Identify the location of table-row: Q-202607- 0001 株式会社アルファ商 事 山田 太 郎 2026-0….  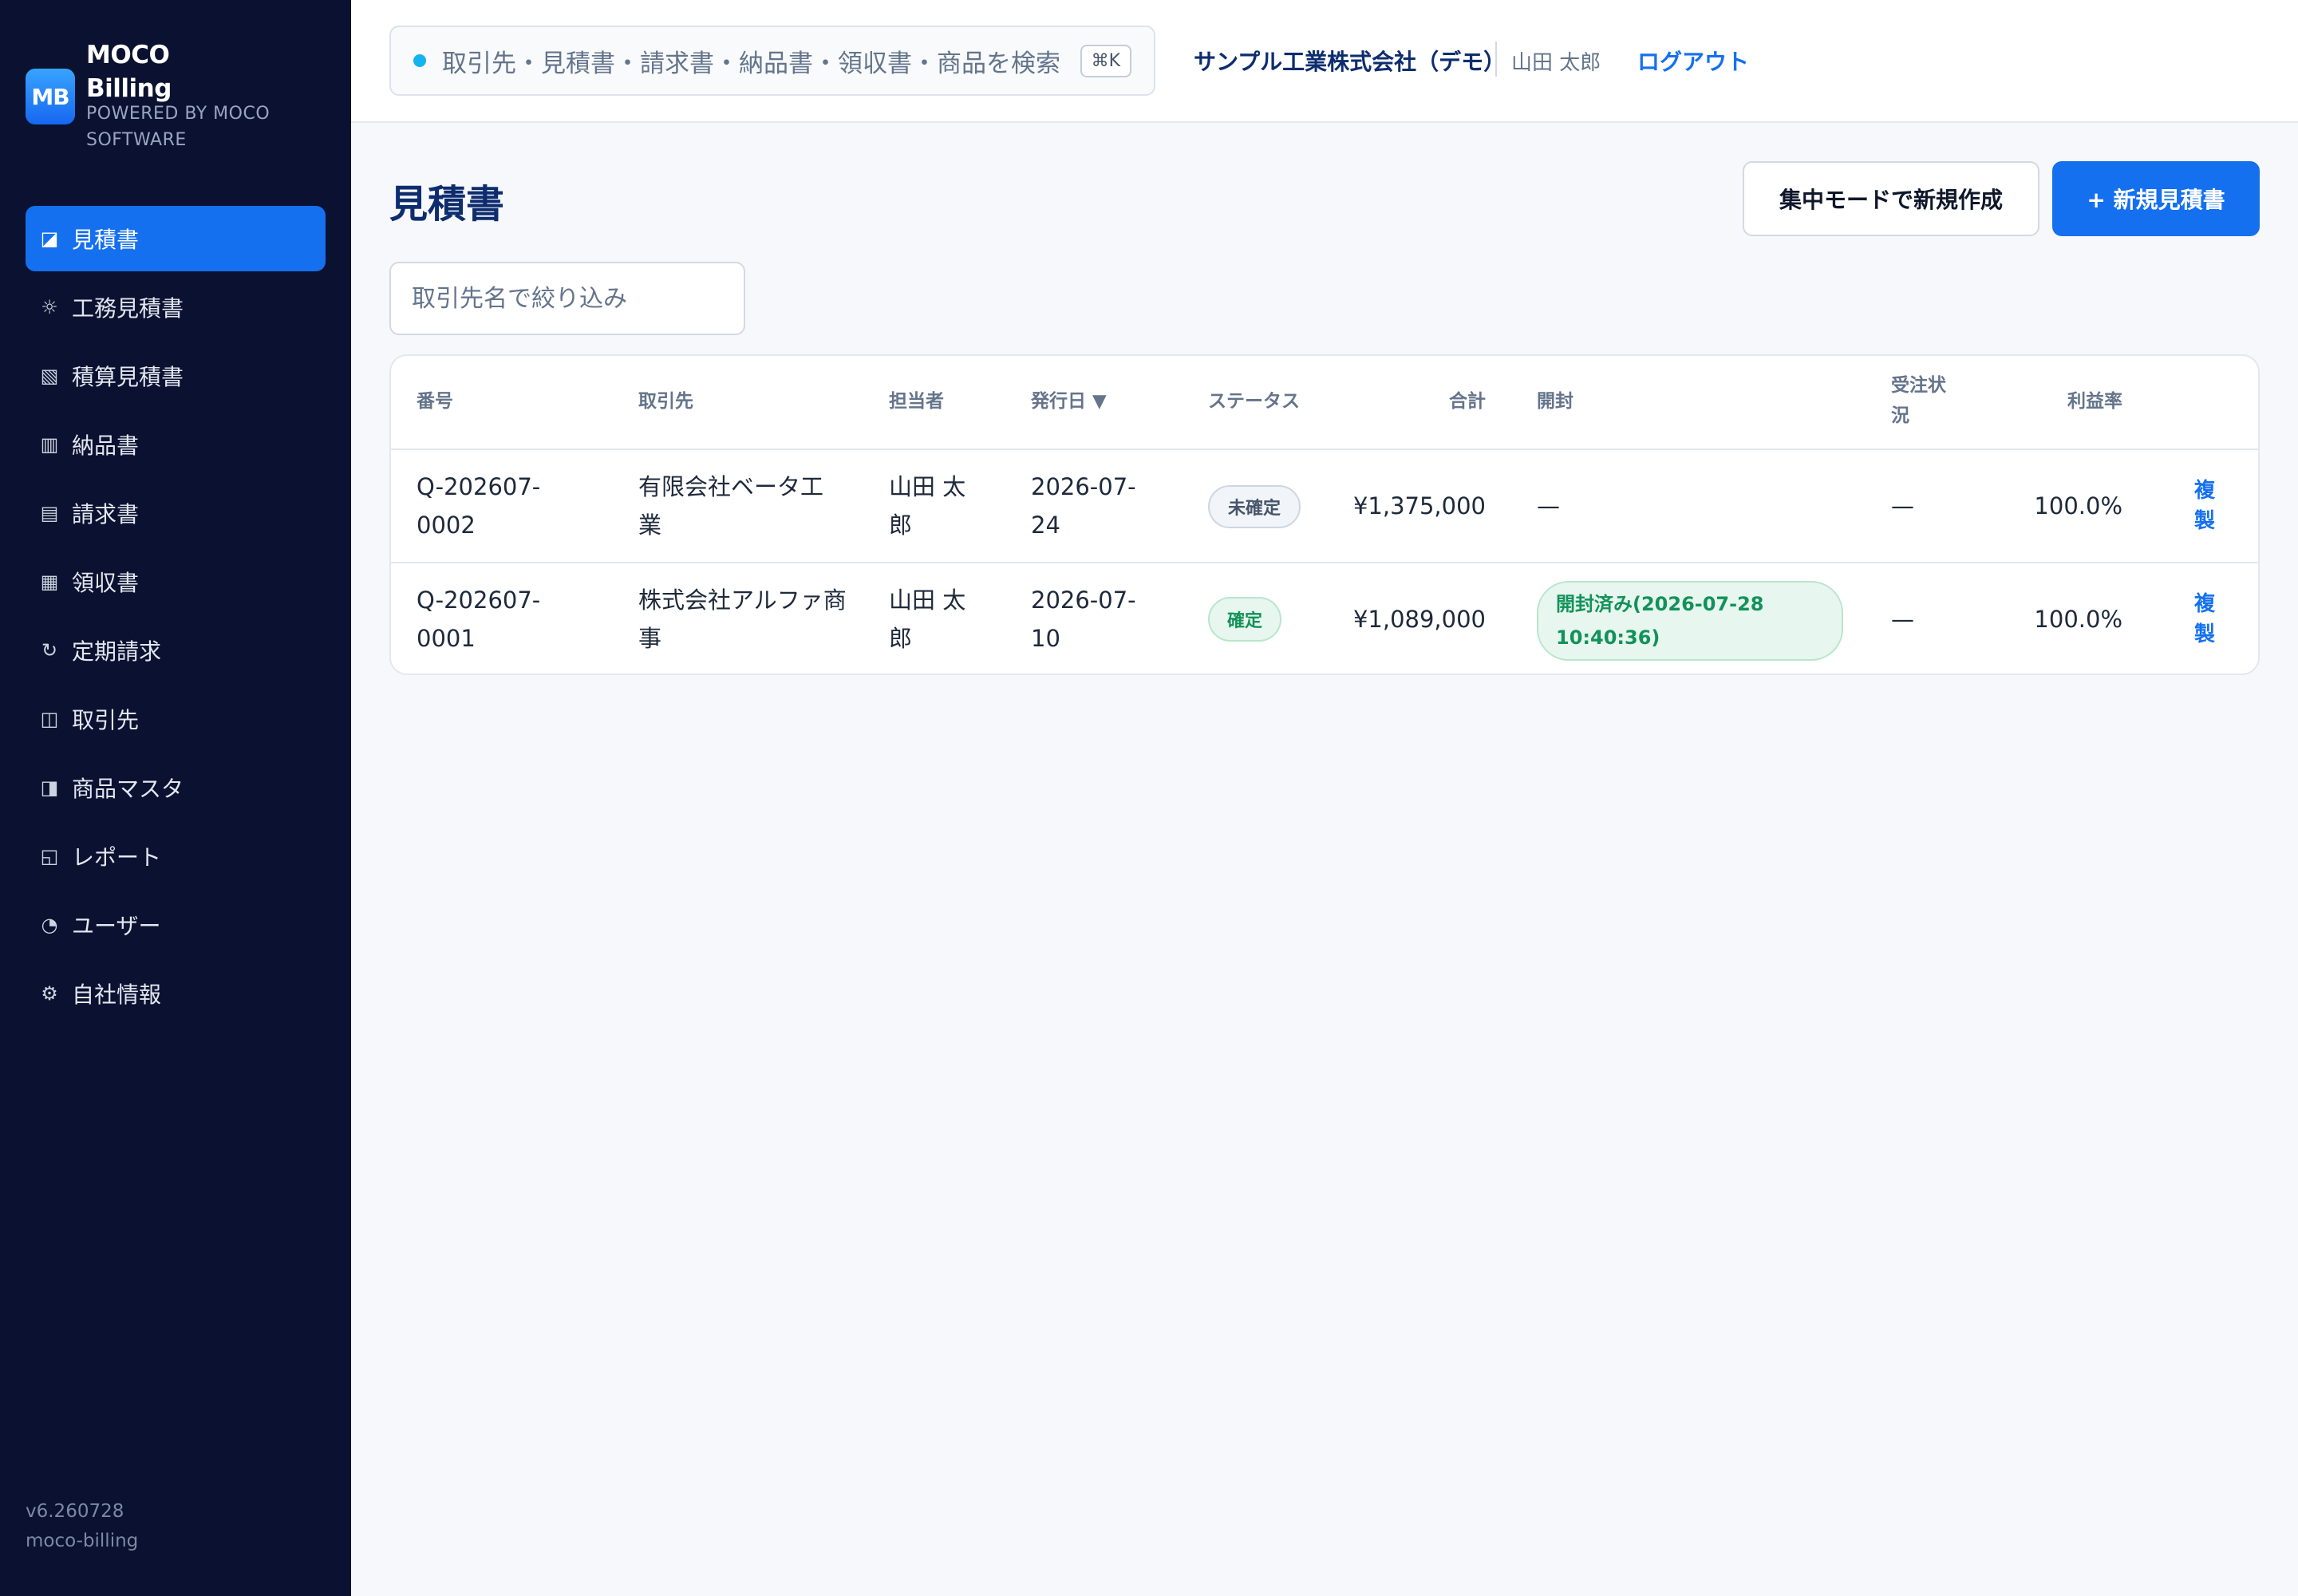
(1324, 618).